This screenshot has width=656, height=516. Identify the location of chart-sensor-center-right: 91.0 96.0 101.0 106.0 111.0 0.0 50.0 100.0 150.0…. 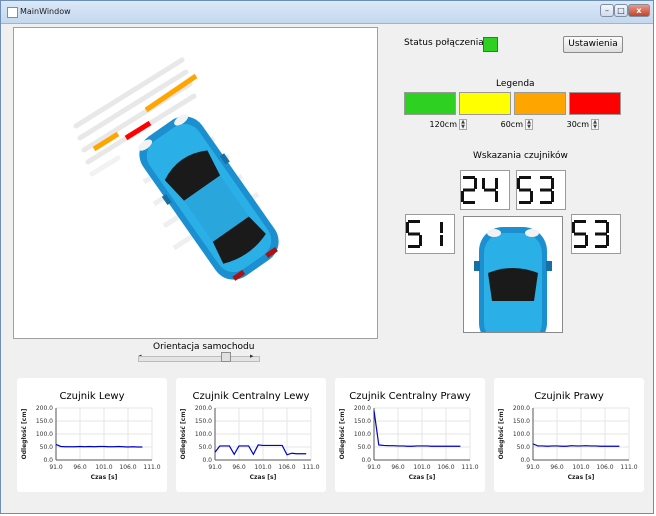
(409, 443).